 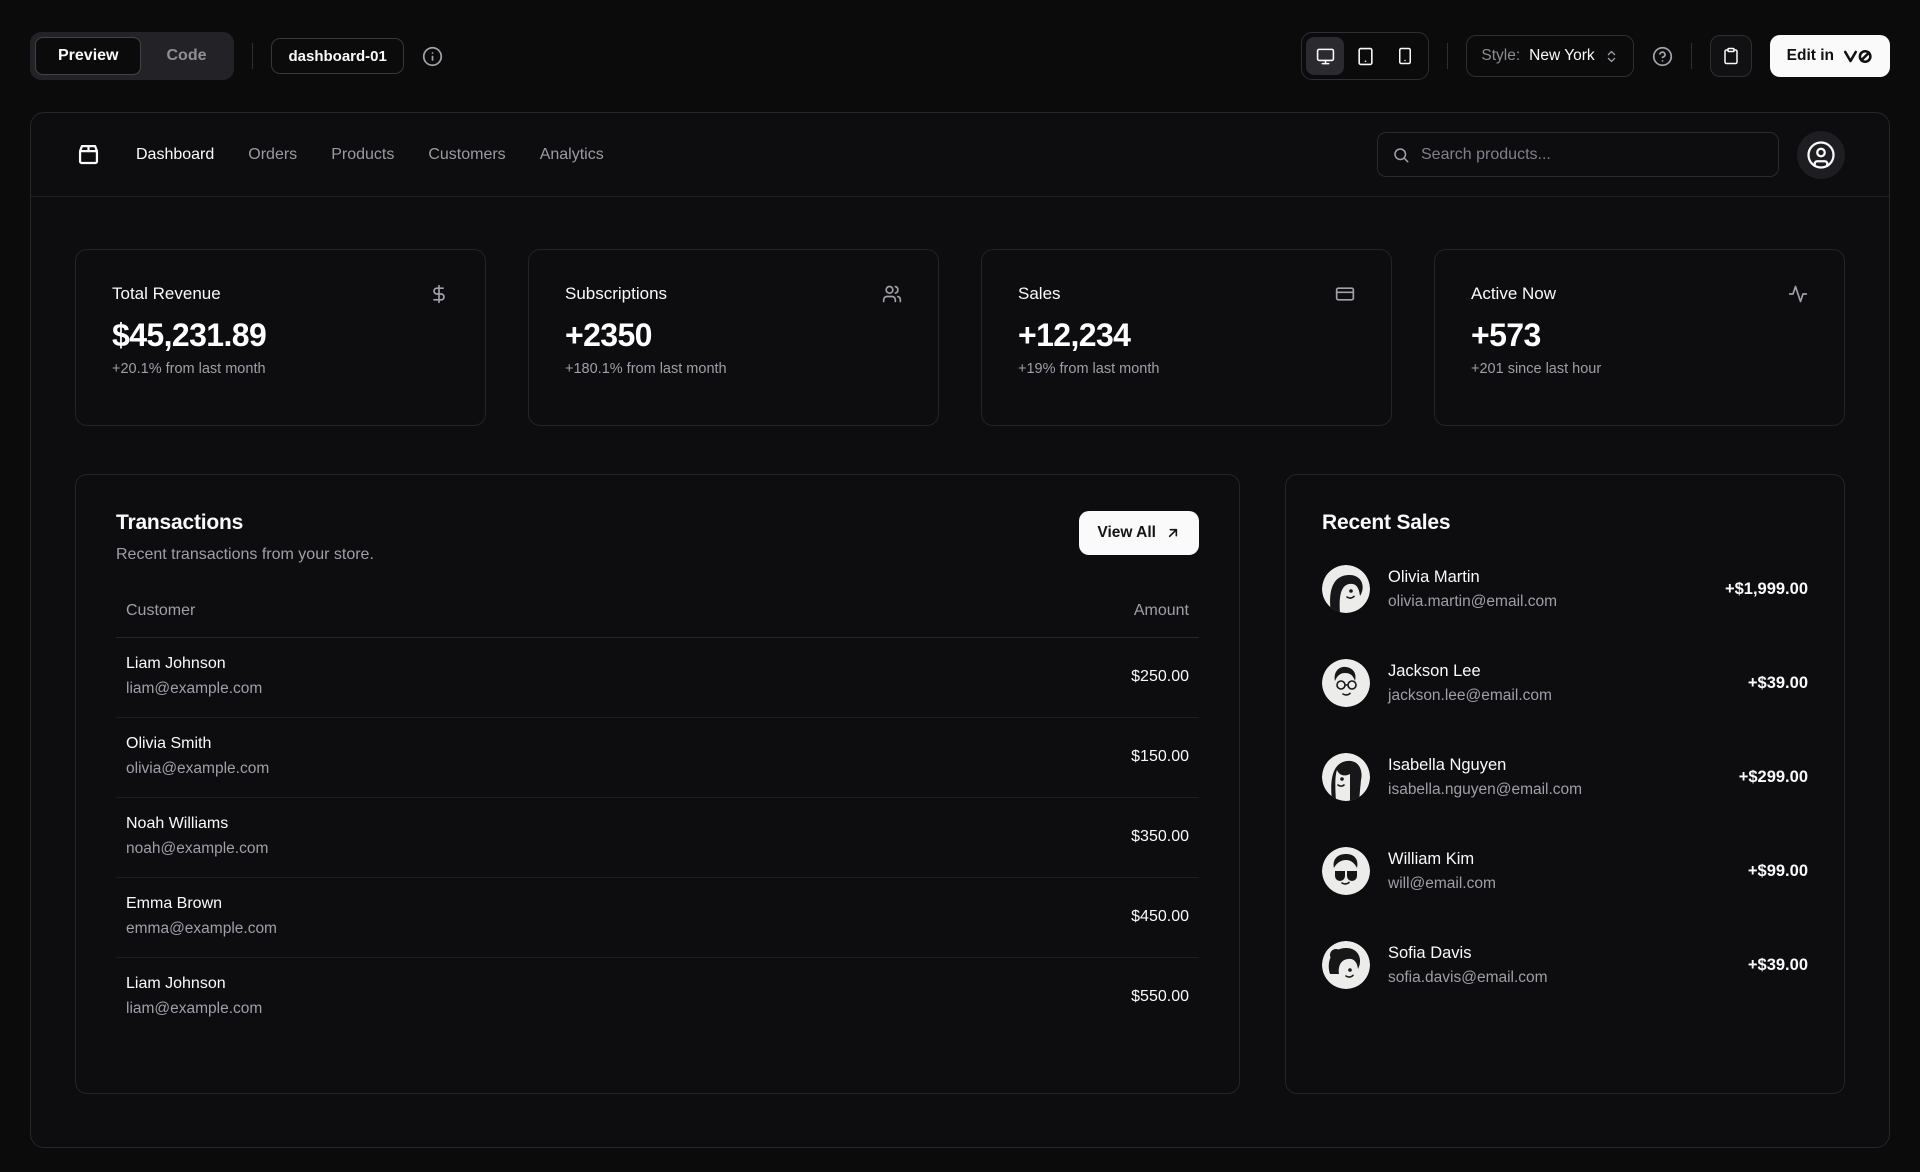 What do you see at coordinates (186, 56) in the screenshot?
I see `code-tab: Code` at bounding box center [186, 56].